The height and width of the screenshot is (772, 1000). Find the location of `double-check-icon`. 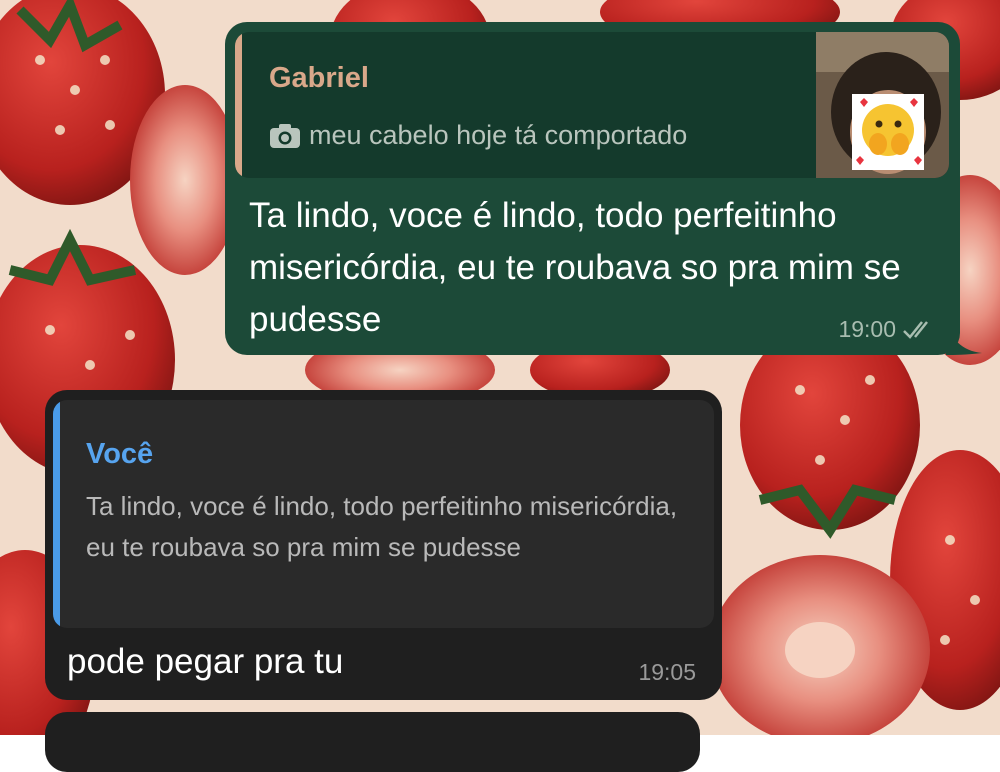

double-check-icon is located at coordinates (915, 329).